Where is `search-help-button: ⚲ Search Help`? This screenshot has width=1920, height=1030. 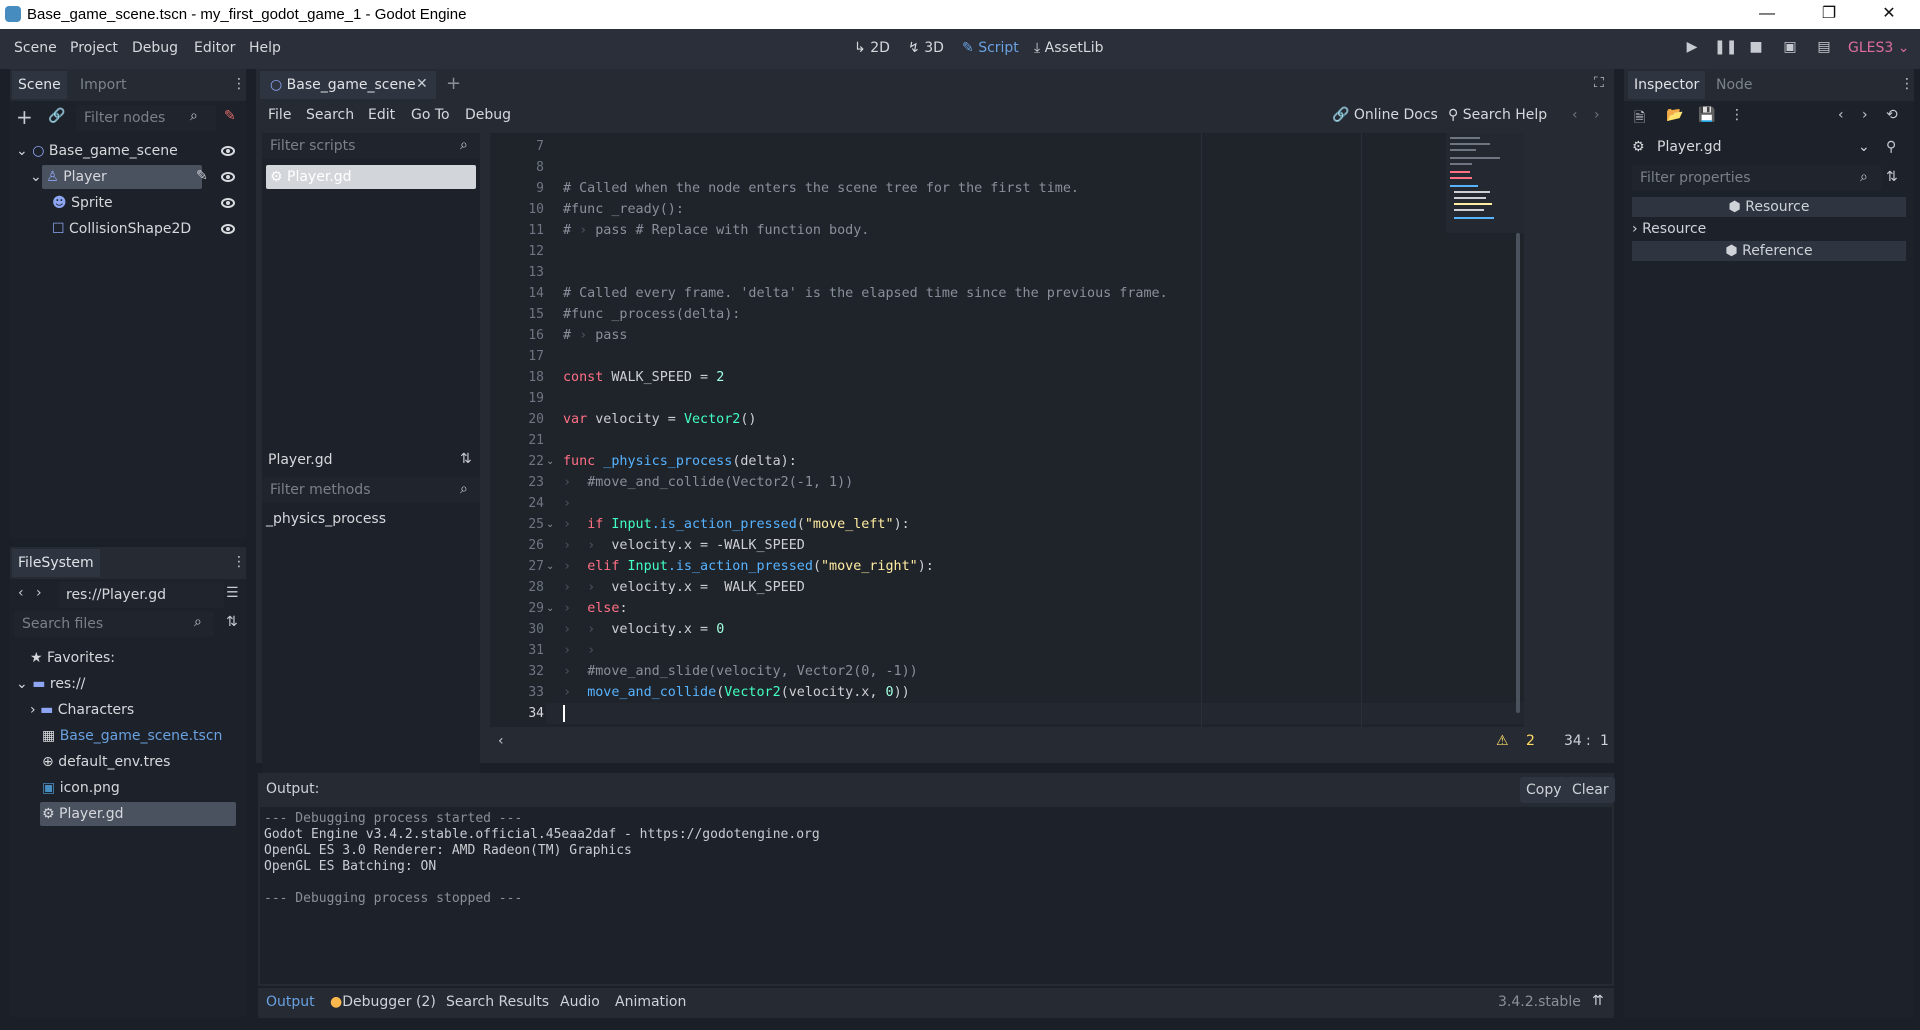
search-help-button: ⚲ Search Help is located at coordinates (1497, 115).